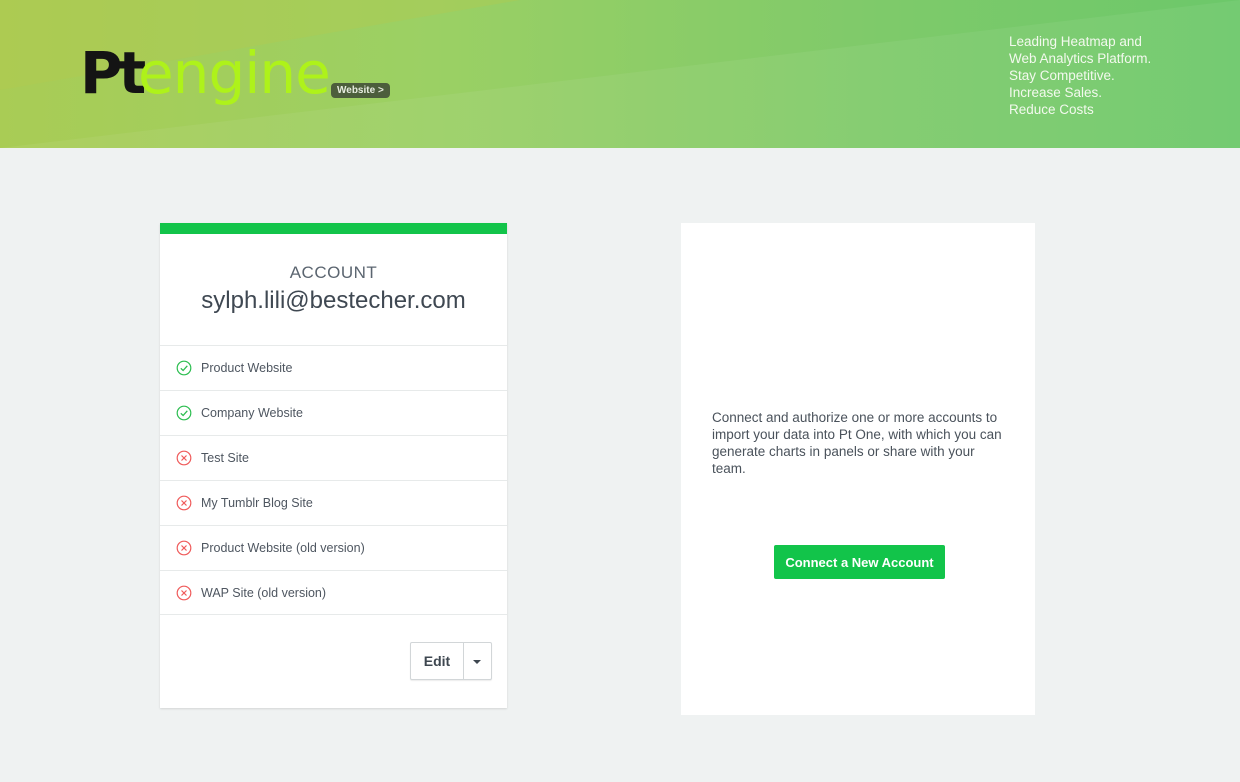  Describe the element at coordinates (1051, 109) in the screenshot. I see `tagline-line: Reduce Costs` at that location.